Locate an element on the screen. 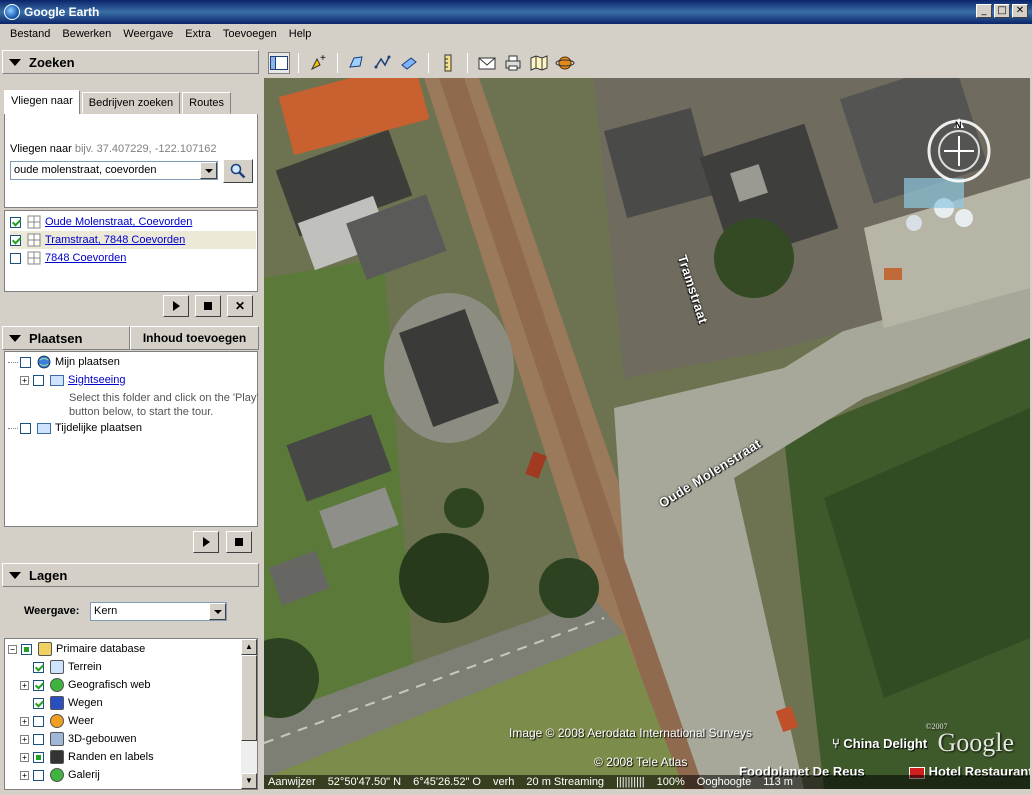 The width and height of the screenshot is (1032, 795). sky-button is located at coordinates (565, 63).